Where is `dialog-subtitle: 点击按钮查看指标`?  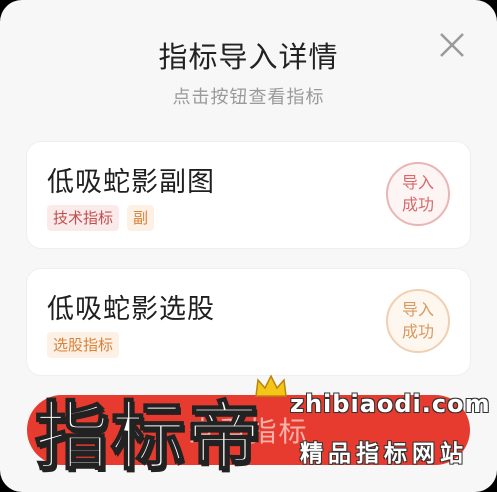
dialog-subtitle: 点击按钮查看指标 is located at coordinates (248, 97).